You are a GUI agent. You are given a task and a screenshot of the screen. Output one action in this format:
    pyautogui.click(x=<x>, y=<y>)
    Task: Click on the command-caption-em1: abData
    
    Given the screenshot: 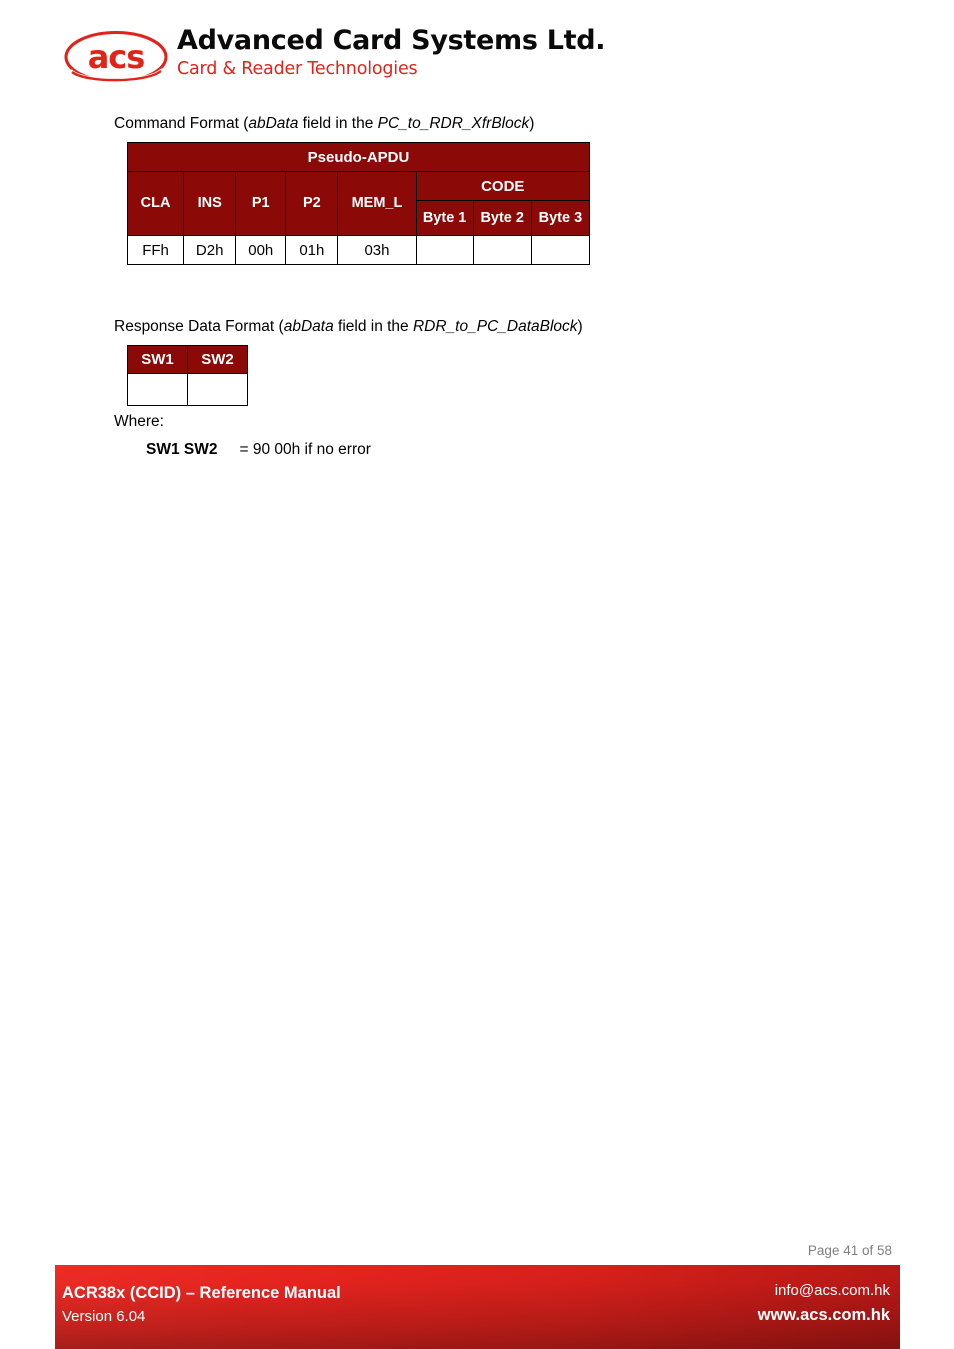 What is the action you would take?
    pyautogui.click(x=273, y=123)
    